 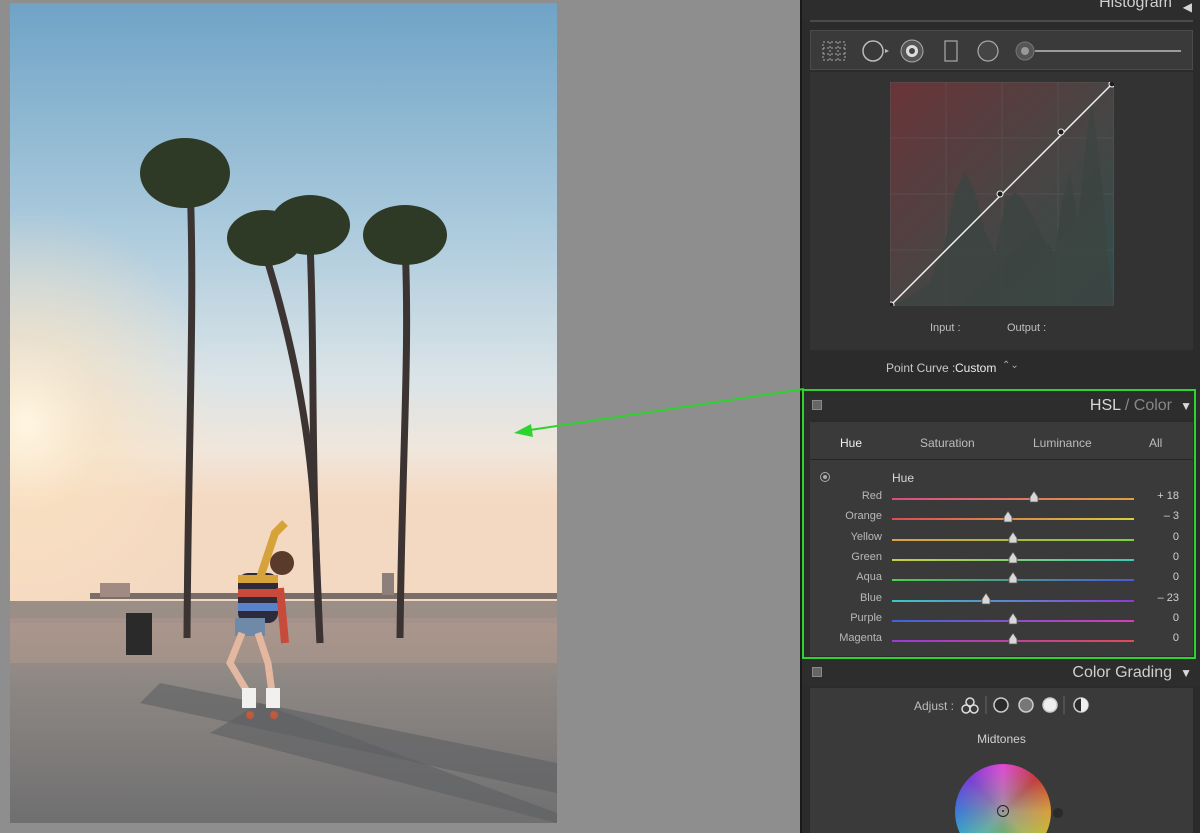 I want to click on triangle-down-icon: ▼, so click(x=1186, y=673).